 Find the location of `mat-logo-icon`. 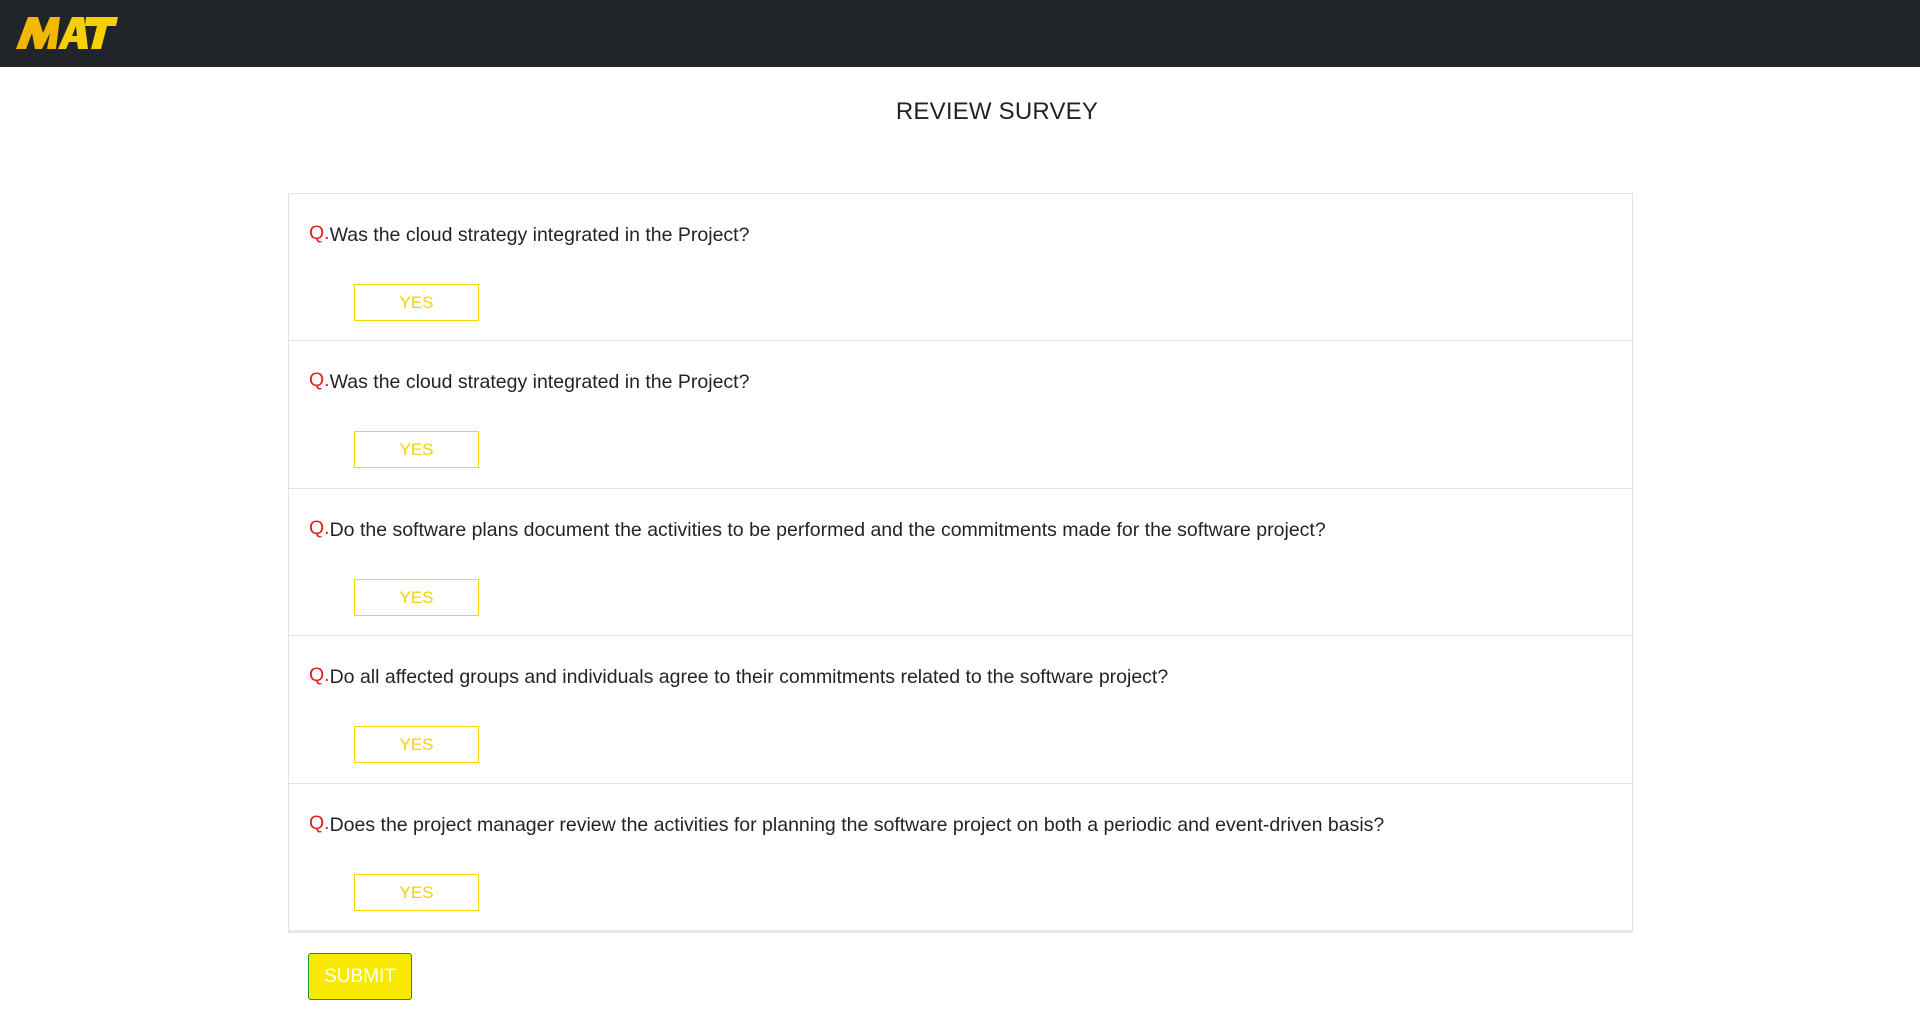

mat-logo-icon is located at coordinates (67, 33).